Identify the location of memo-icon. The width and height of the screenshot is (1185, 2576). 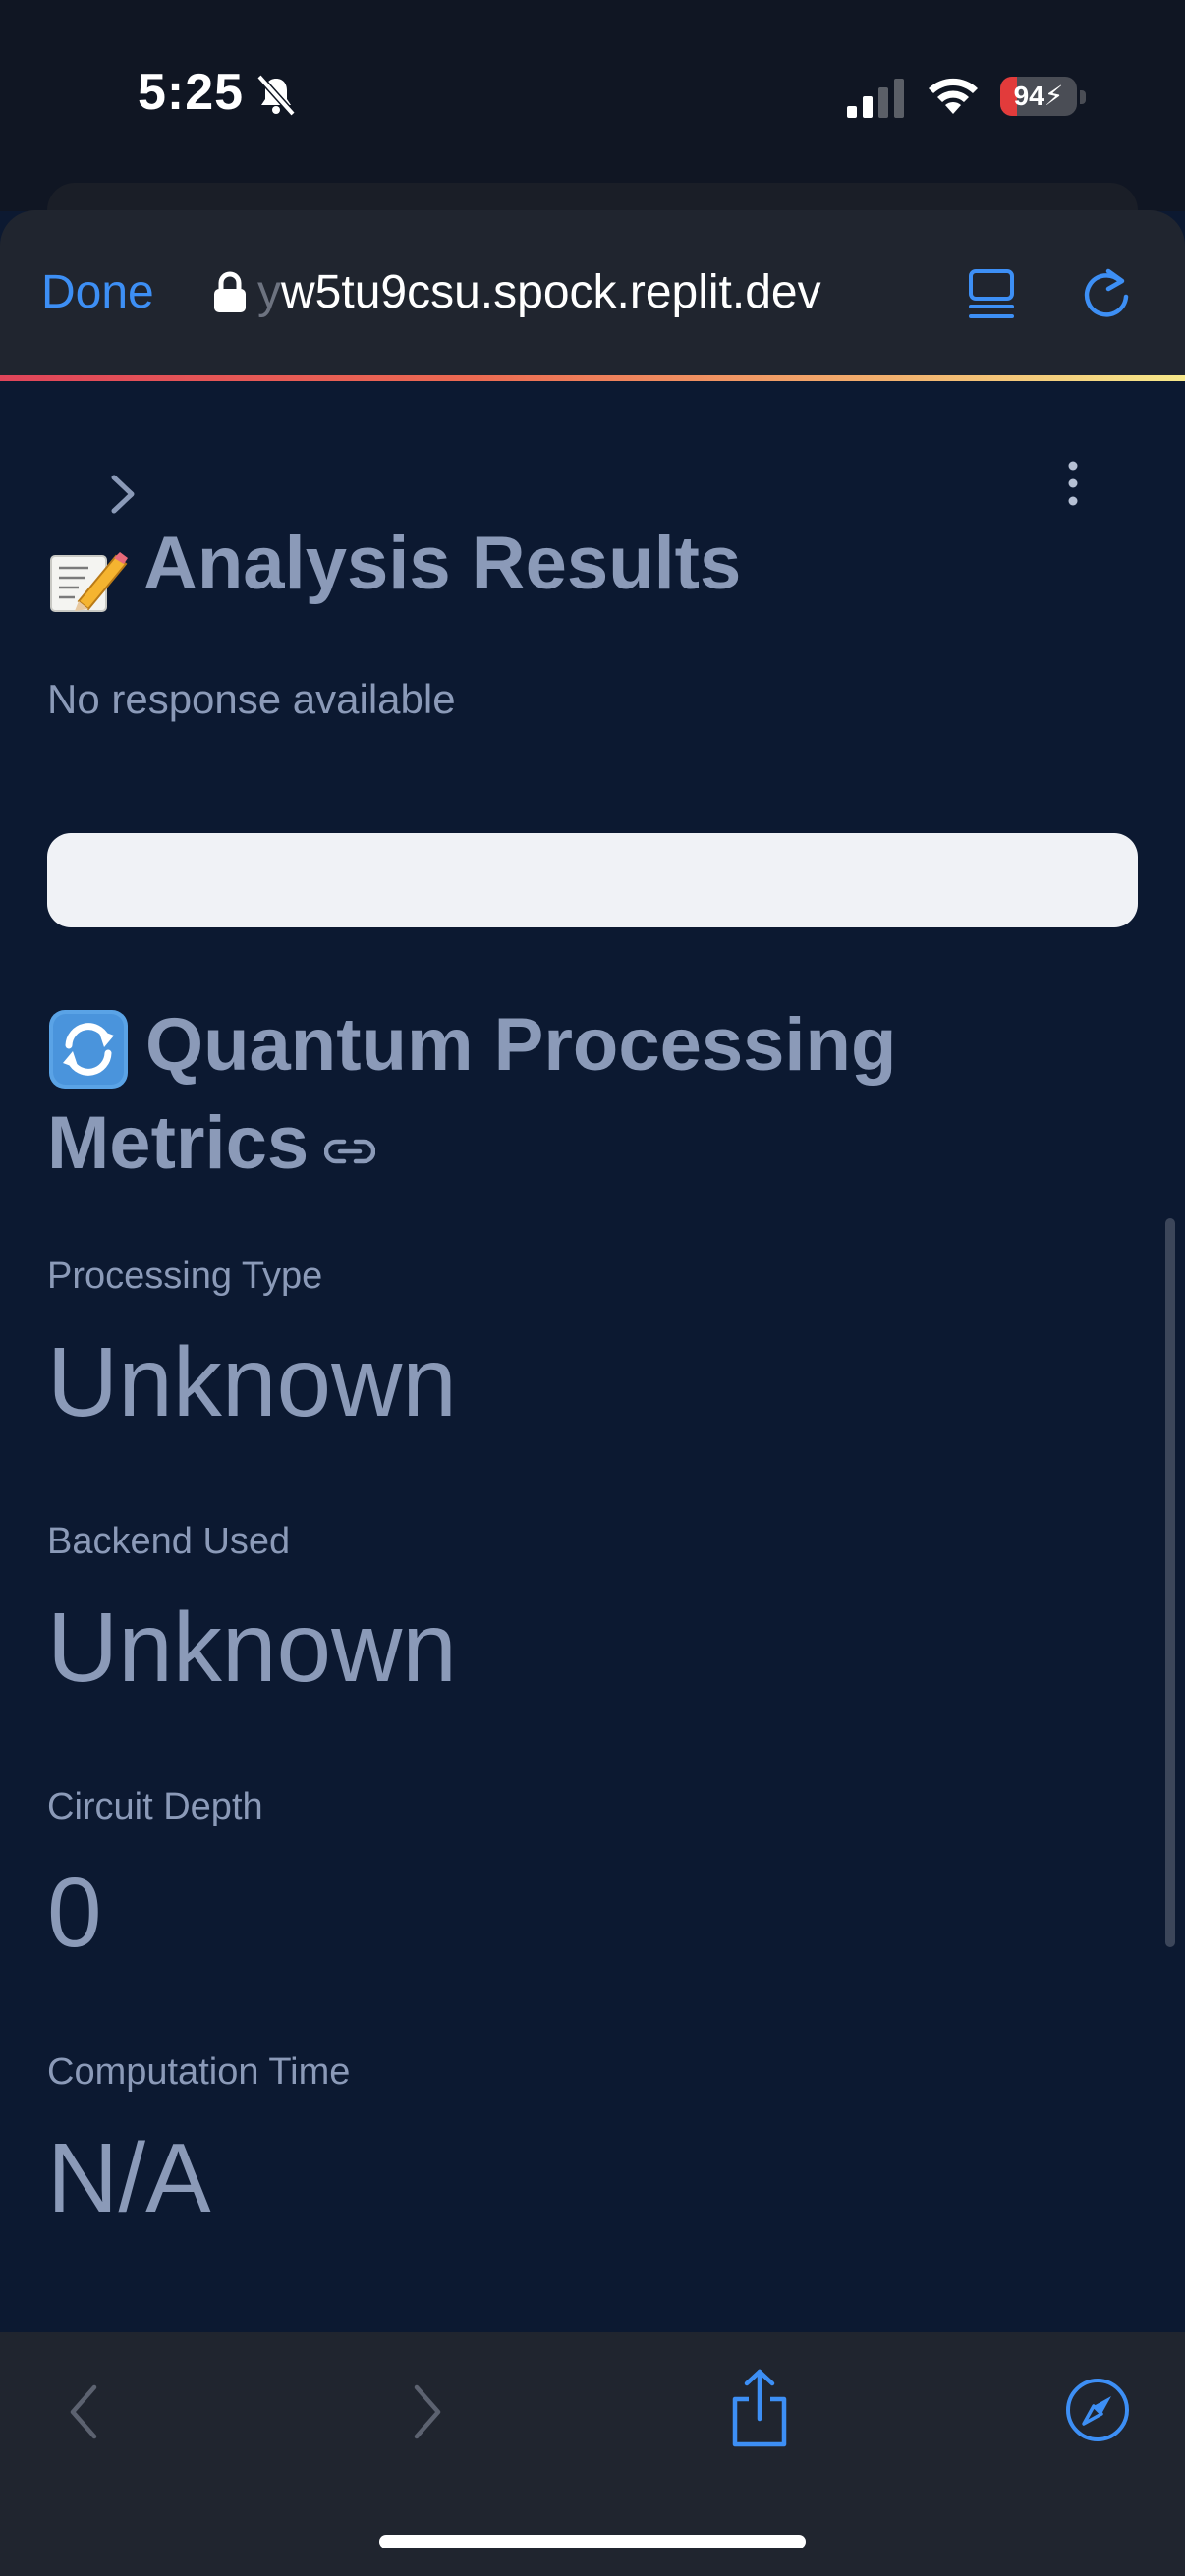
(89, 582).